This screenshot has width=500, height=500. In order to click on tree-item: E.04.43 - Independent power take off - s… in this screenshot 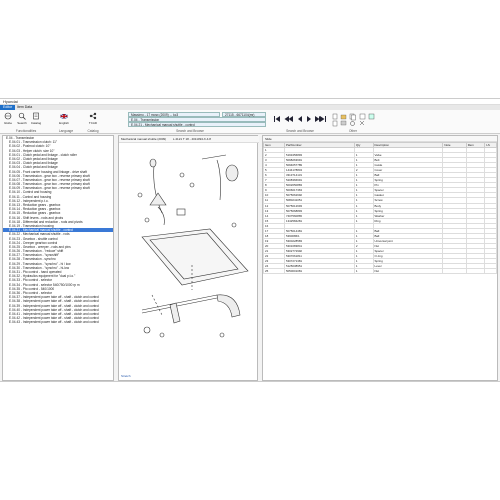, I will do `click(58, 322)`.